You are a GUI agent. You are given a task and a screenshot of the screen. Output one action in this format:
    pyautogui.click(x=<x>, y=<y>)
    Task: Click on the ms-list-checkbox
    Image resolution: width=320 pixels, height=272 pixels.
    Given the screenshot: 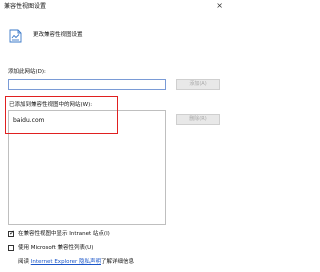 What is the action you would take?
    pyautogui.click(x=11, y=248)
    